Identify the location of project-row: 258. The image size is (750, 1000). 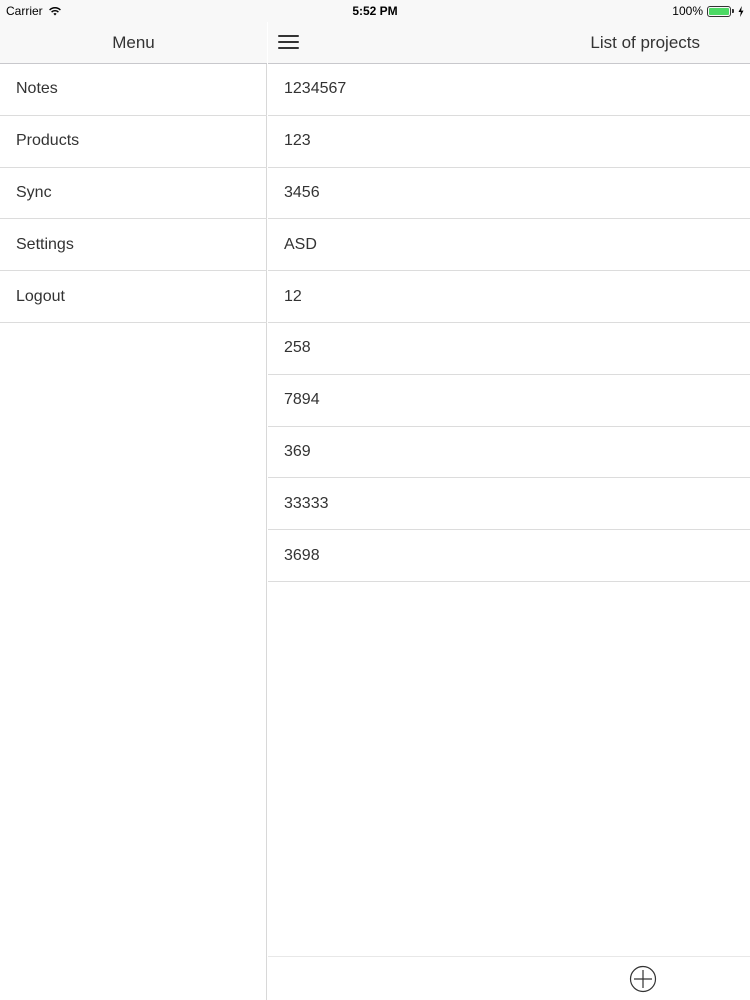
(509, 349).